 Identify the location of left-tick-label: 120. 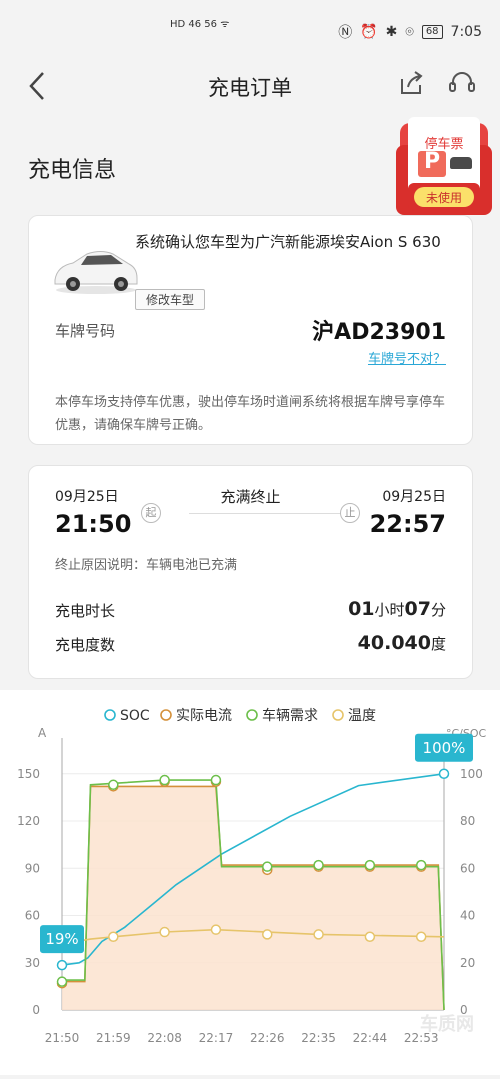
(28, 821).